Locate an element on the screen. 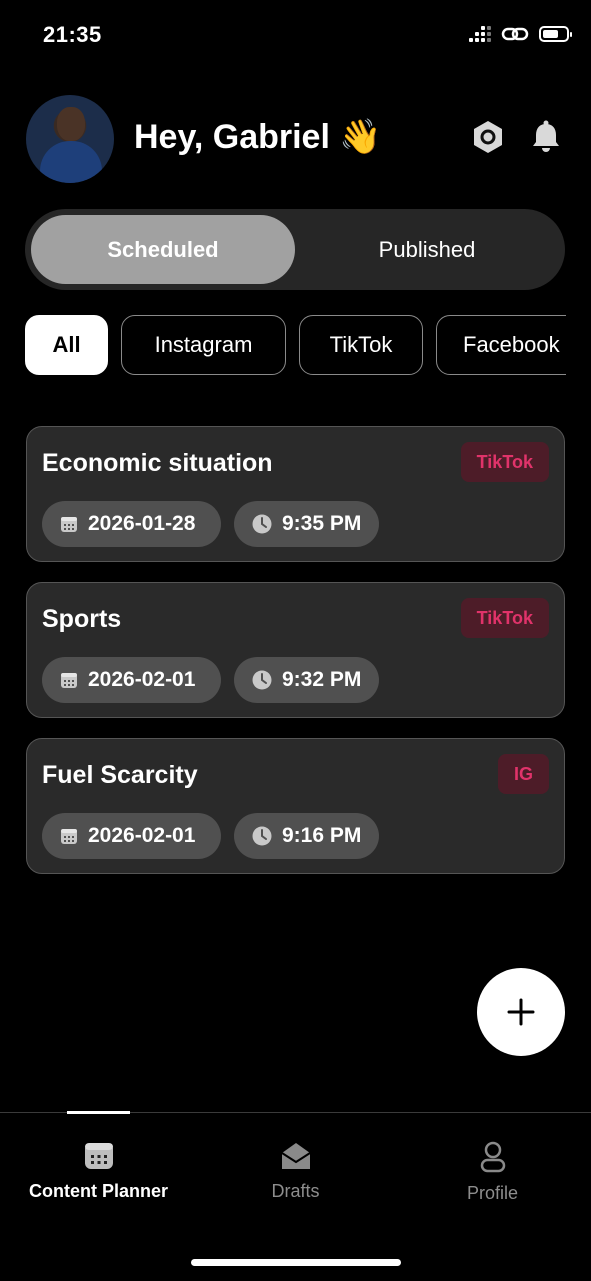 This screenshot has width=591, height=1281. tab-profile: Profile is located at coordinates (492, 1172).